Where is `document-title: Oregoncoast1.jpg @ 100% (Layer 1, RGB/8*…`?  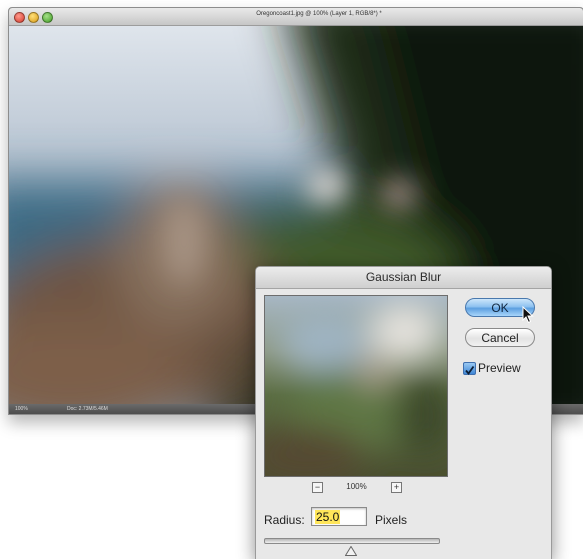
document-title: Oregoncoast1.jpg @ 100% (Layer 1, RGB/8*… is located at coordinates (319, 14).